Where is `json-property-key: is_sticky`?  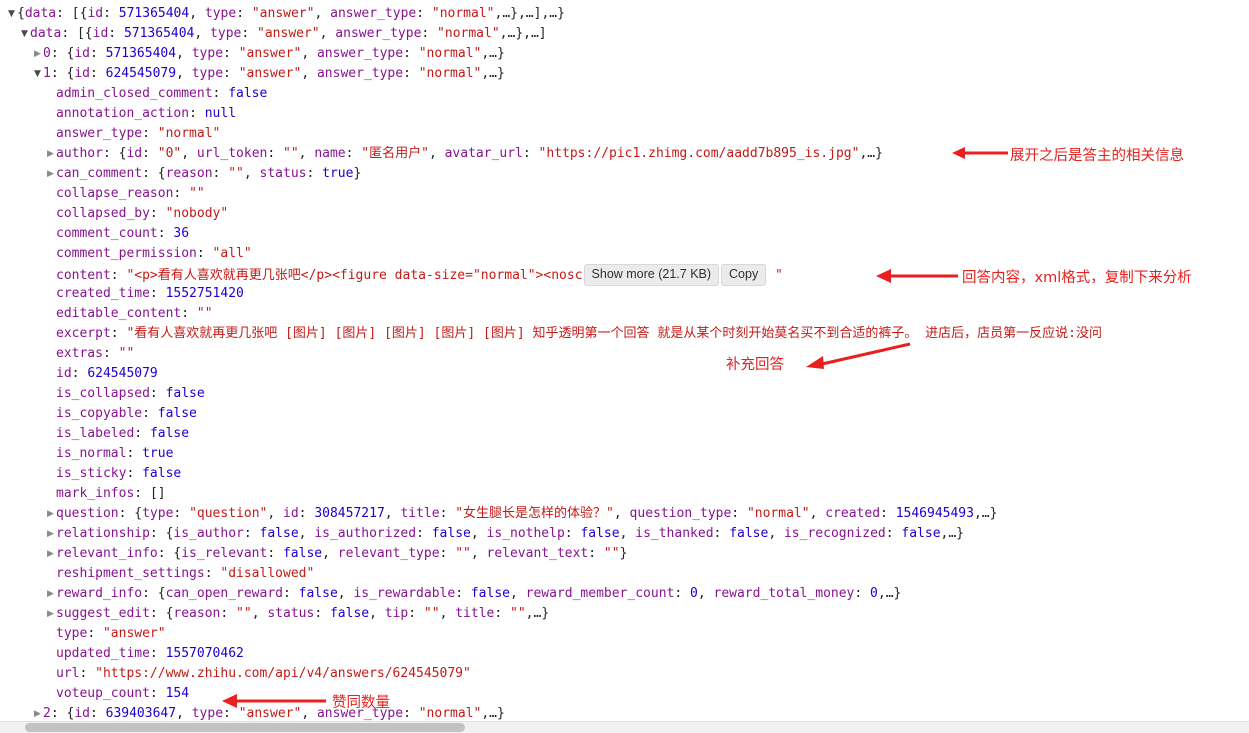
json-property-key: is_sticky is located at coordinates (91, 473).